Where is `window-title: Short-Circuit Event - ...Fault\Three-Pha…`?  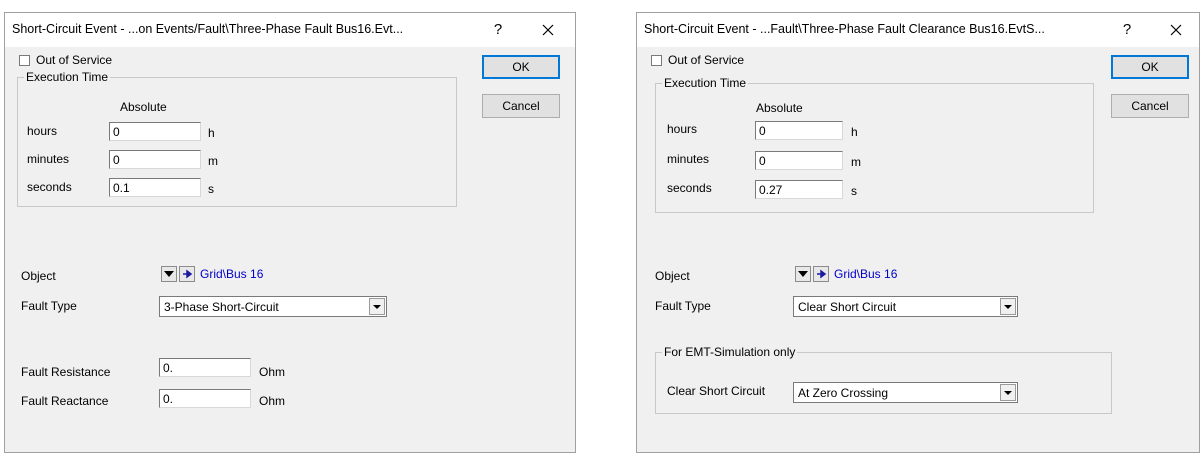 window-title: Short-Circuit Event - ...Fault\Three-Pha… is located at coordinates (844, 29).